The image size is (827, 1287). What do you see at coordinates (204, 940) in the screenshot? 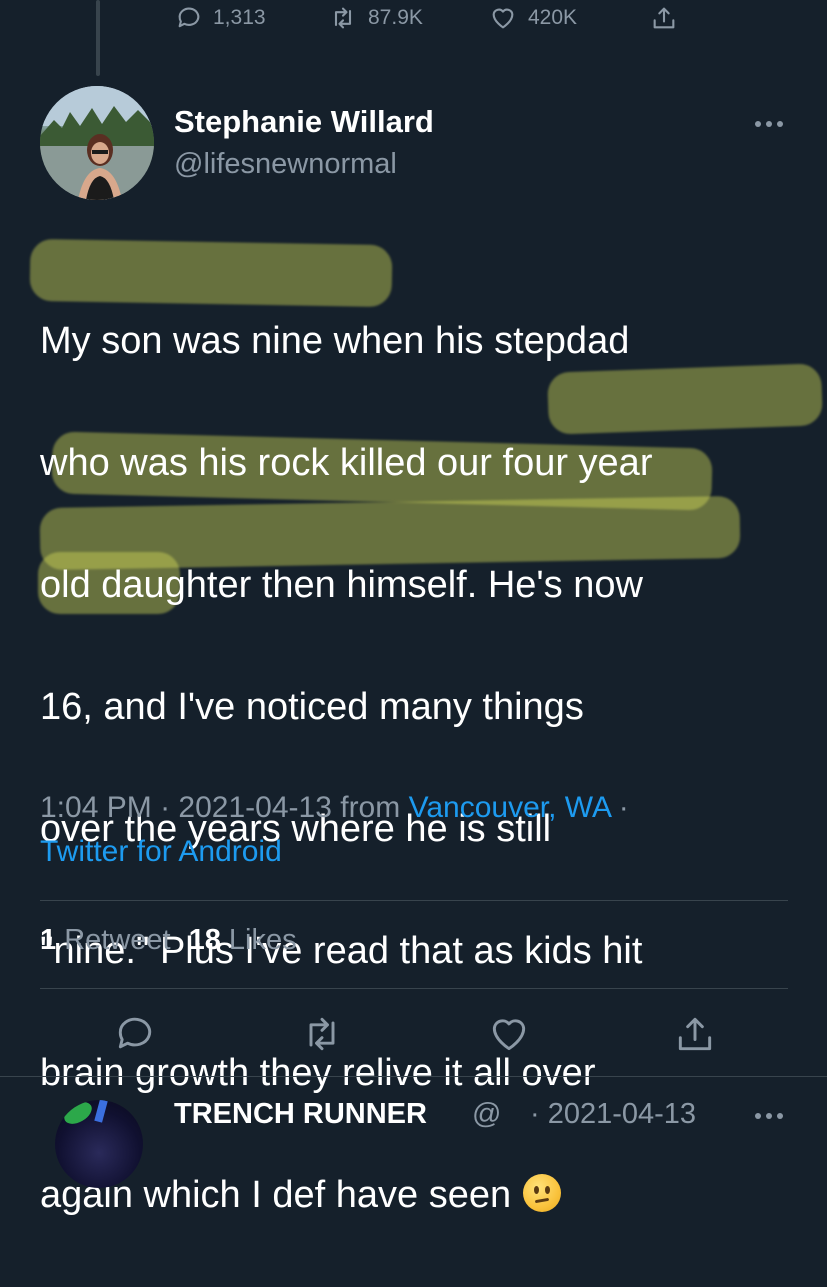
I see `likes-count: 18` at bounding box center [204, 940].